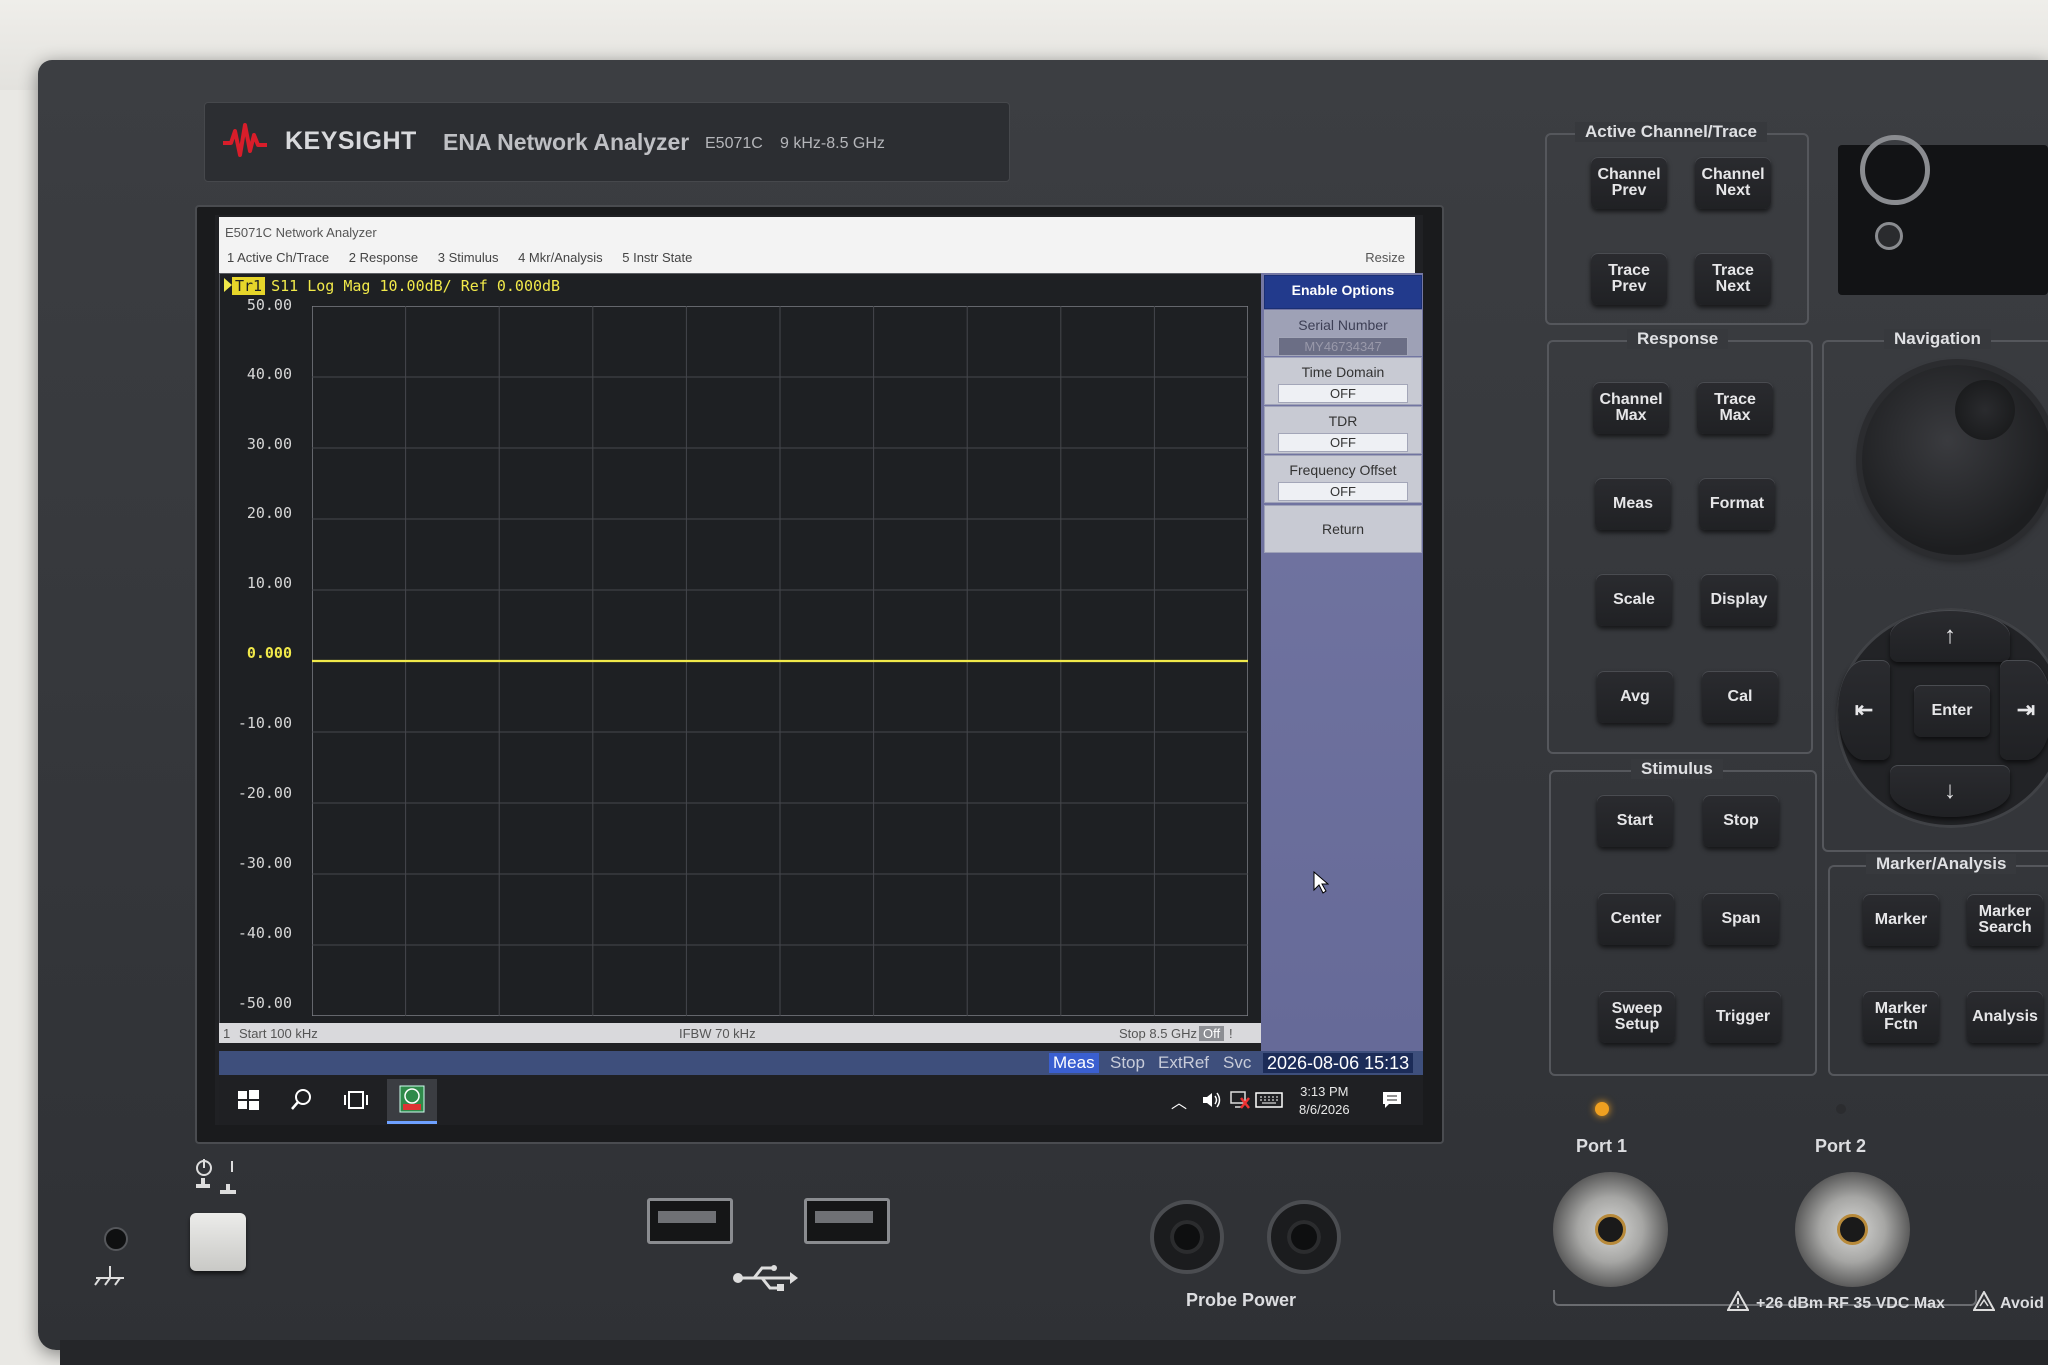  Describe the element at coordinates (1952, 711) in the screenshot. I see `enter-button: Enter` at that location.